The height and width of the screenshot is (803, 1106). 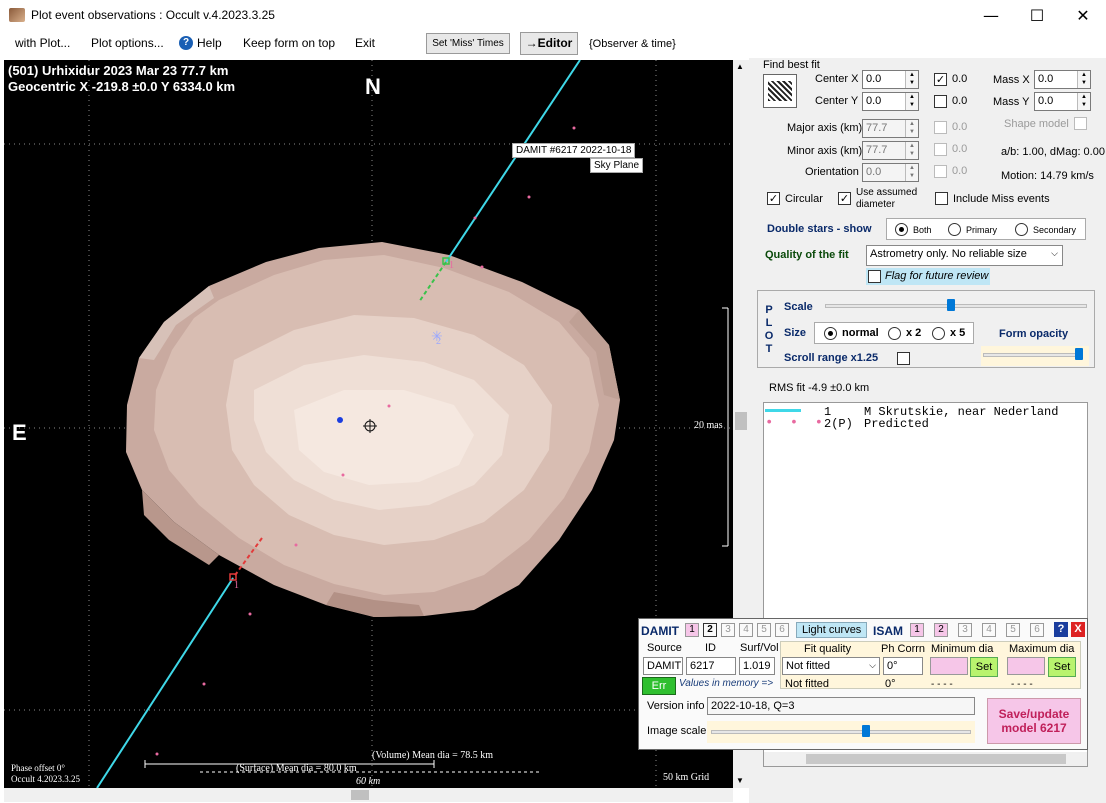 I want to click on observer-time-link: {Observer & time}, so click(x=632, y=44).